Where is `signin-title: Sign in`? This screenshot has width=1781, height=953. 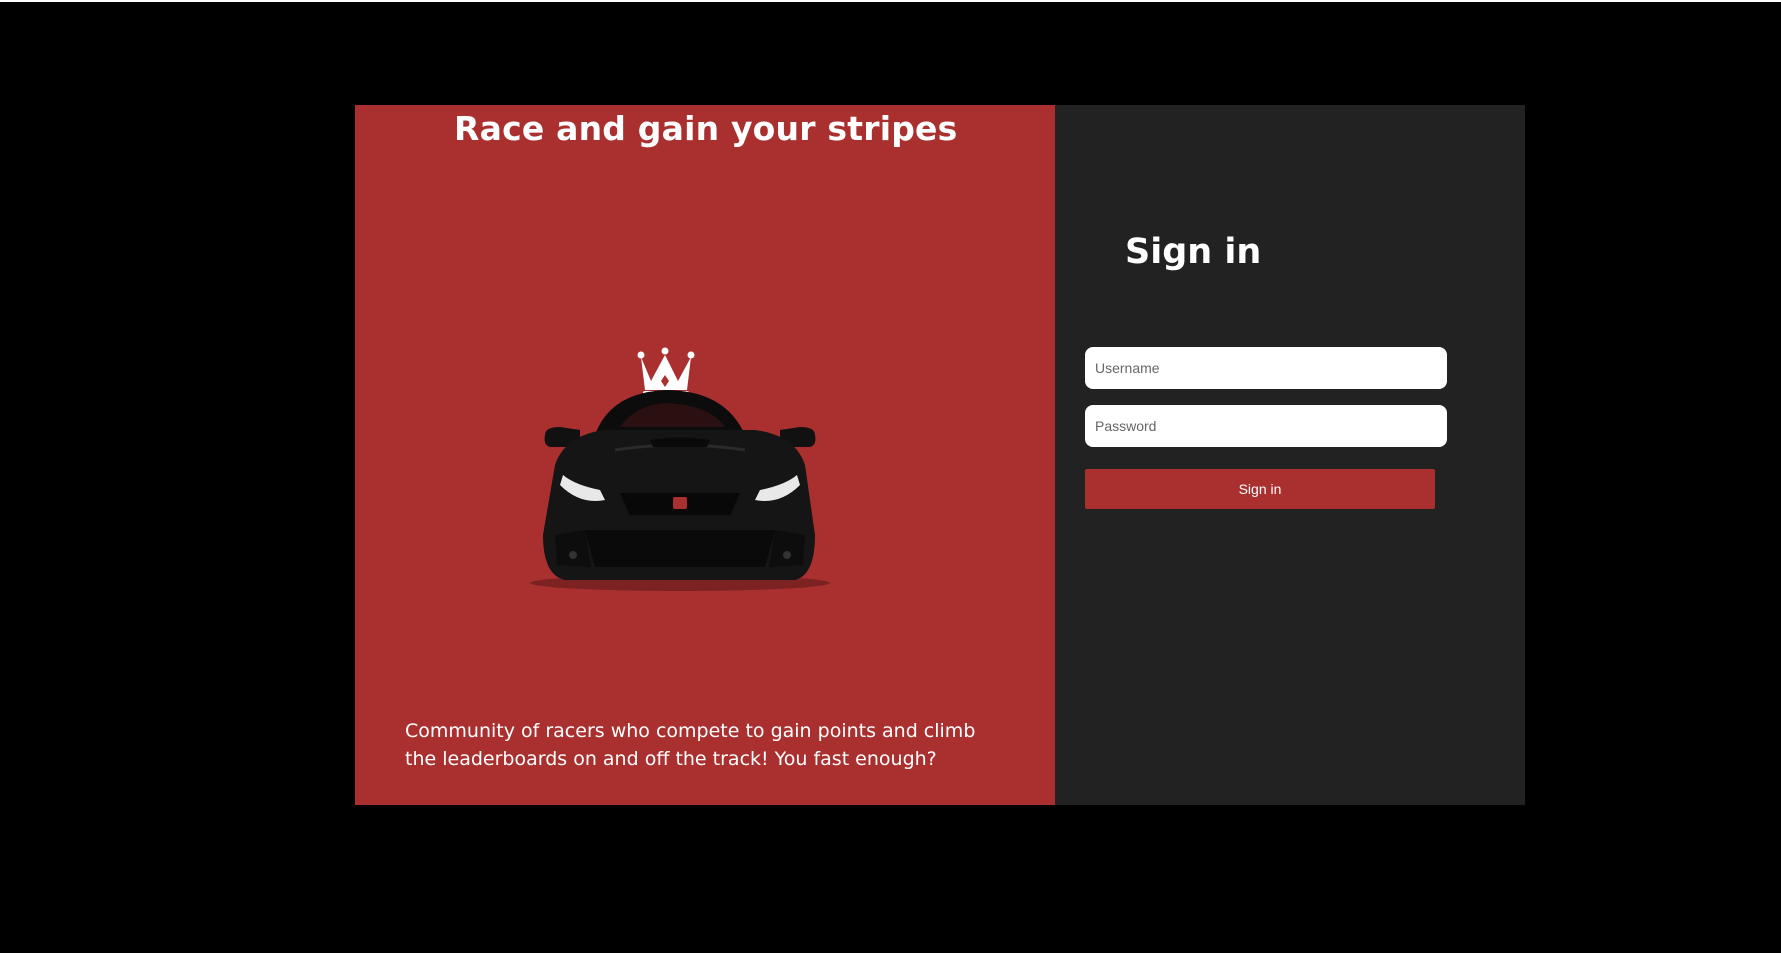 signin-title: Sign in is located at coordinates (1193, 252).